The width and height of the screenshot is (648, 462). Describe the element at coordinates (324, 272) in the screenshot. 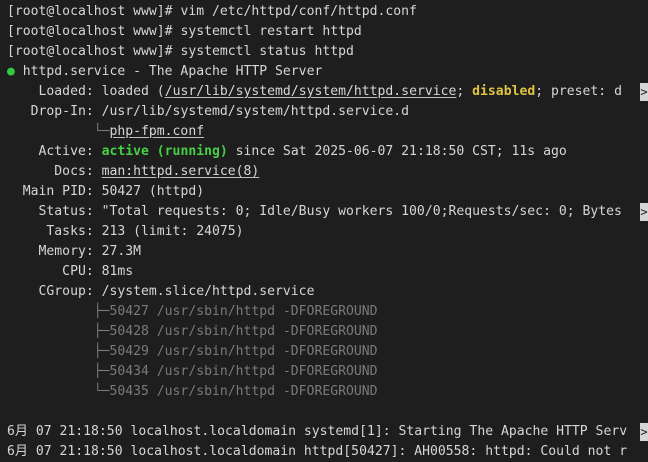

I see `cpu-line: CPU: 81ms` at that location.